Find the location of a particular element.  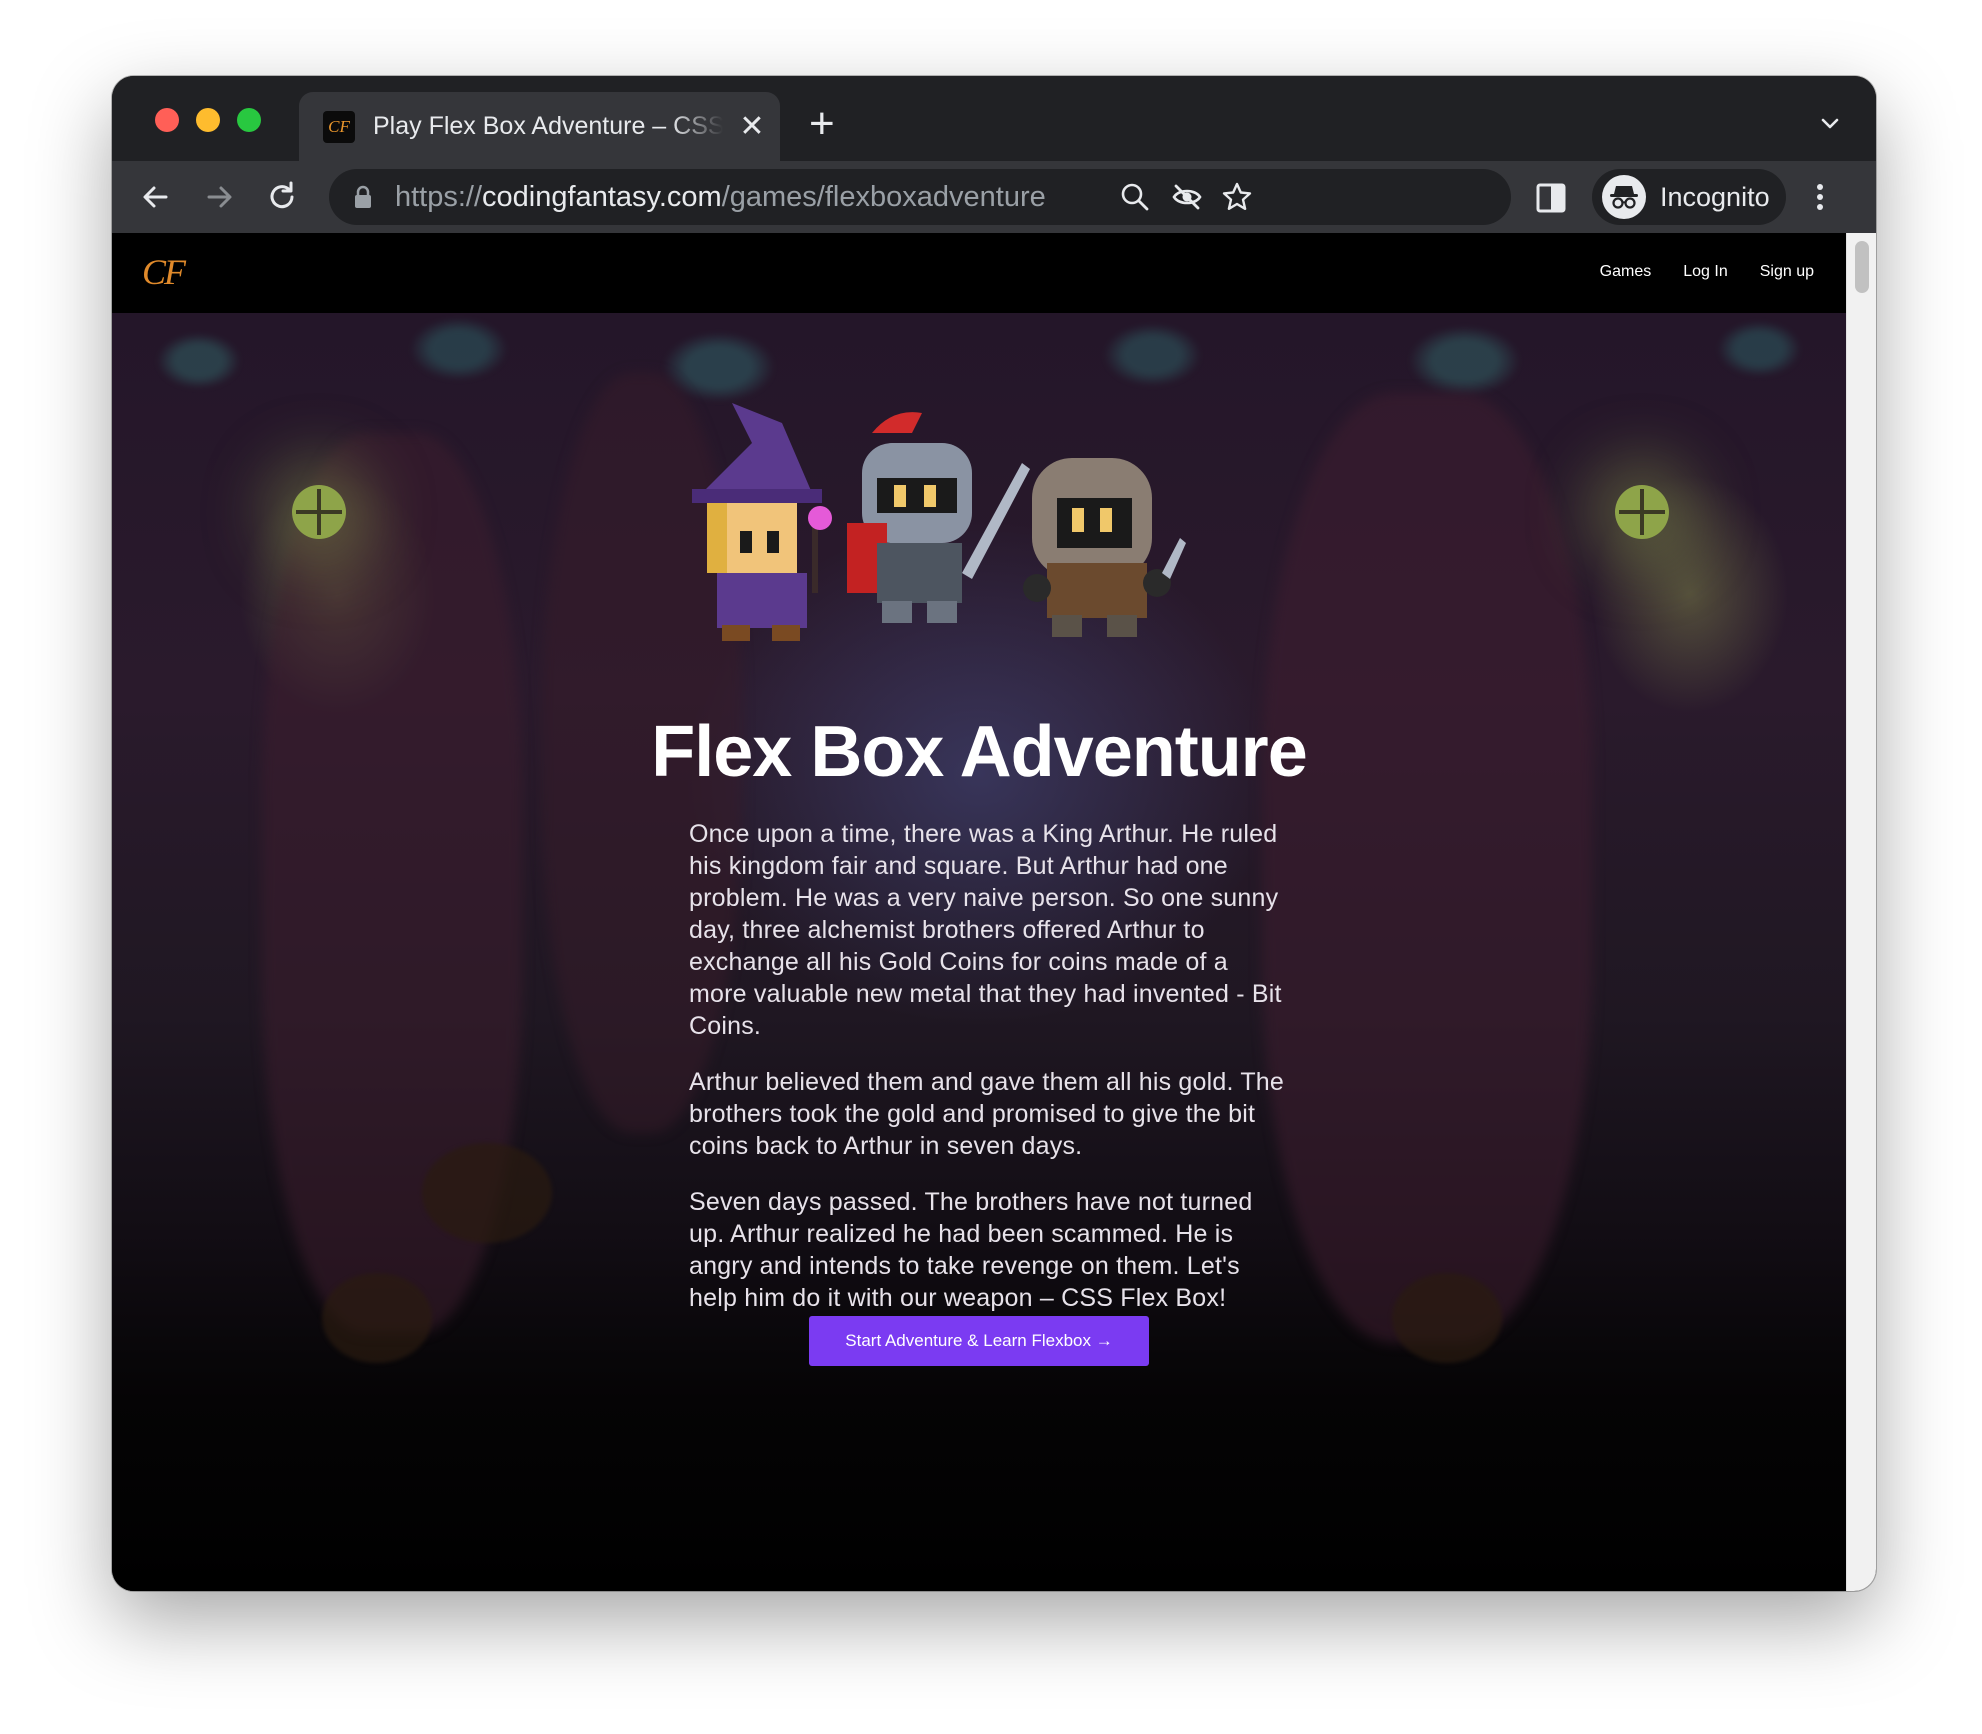

nav-link-login: Log In is located at coordinates (1705, 272).